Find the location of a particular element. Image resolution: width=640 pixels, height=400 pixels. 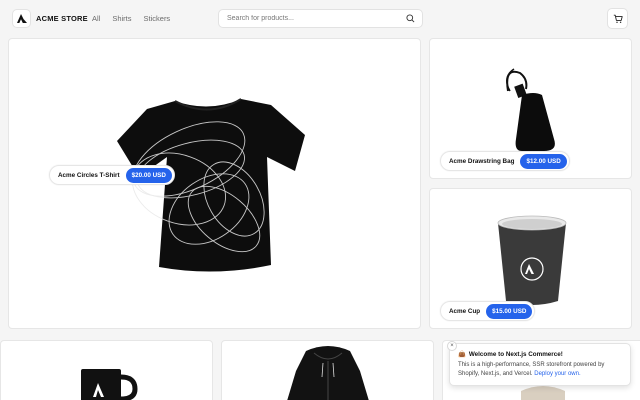

menu-item-shirts: Shirts is located at coordinates (121, 18).